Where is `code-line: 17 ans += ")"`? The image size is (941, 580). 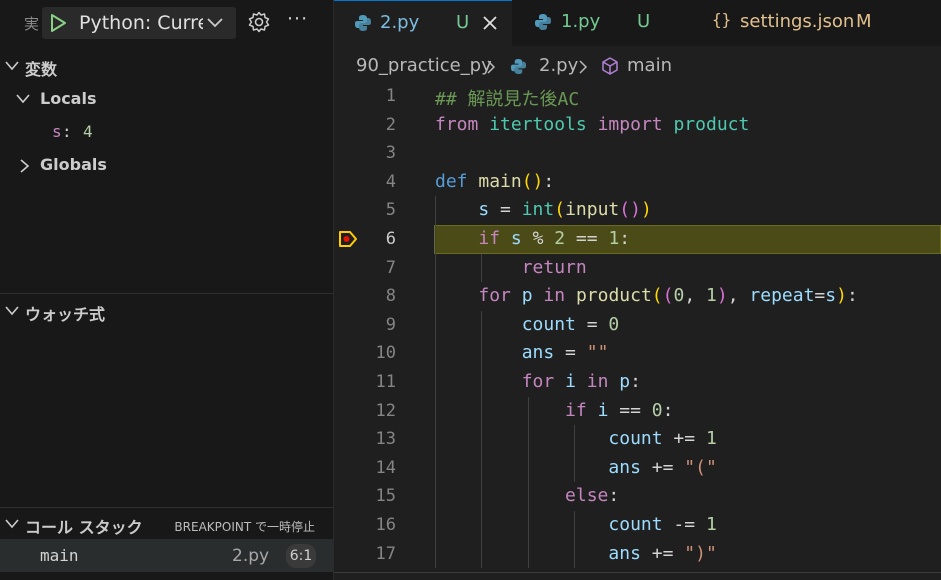 code-line: 17 ans += ")" is located at coordinates (637, 554).